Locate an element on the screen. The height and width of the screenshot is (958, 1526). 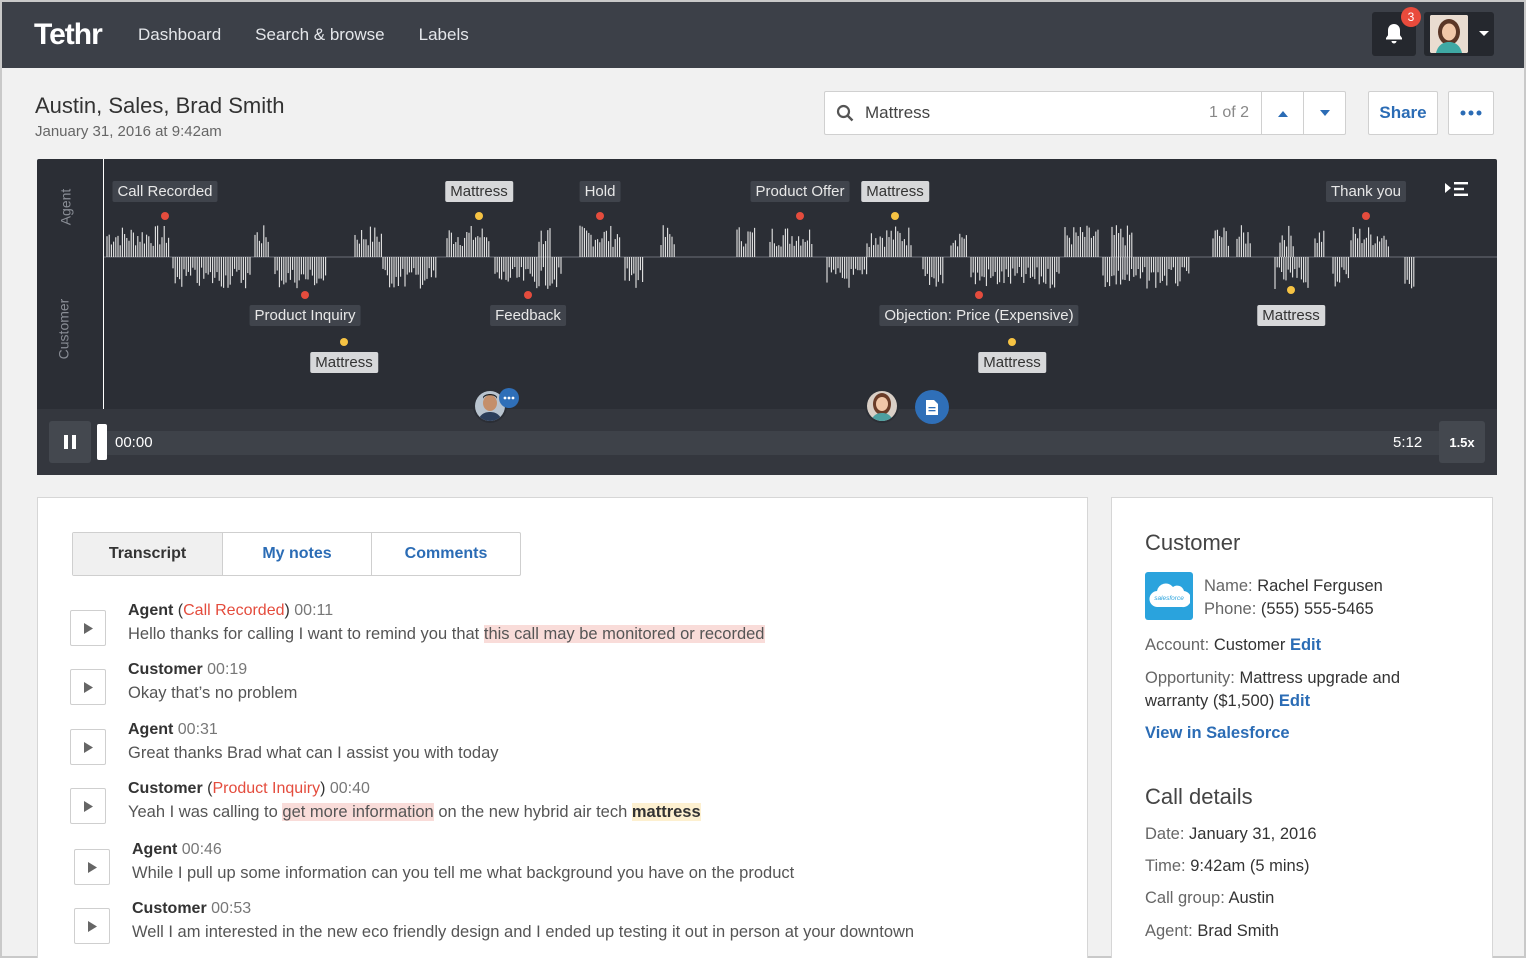
transcript-search: Mattress 1 of 2 is located at coordinates (1085, 113).